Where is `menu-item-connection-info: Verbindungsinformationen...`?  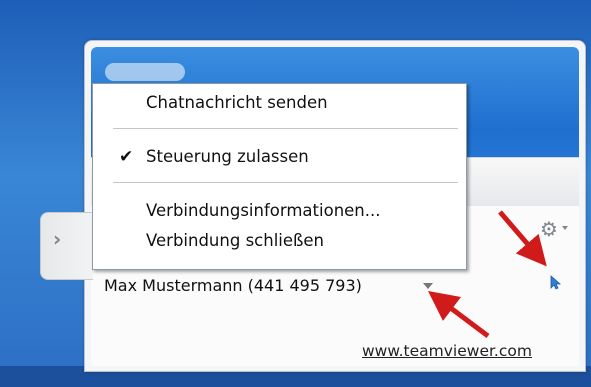
menu-item-connection-info: Verbindungsinformationen... is located at coordinates (279, 211).